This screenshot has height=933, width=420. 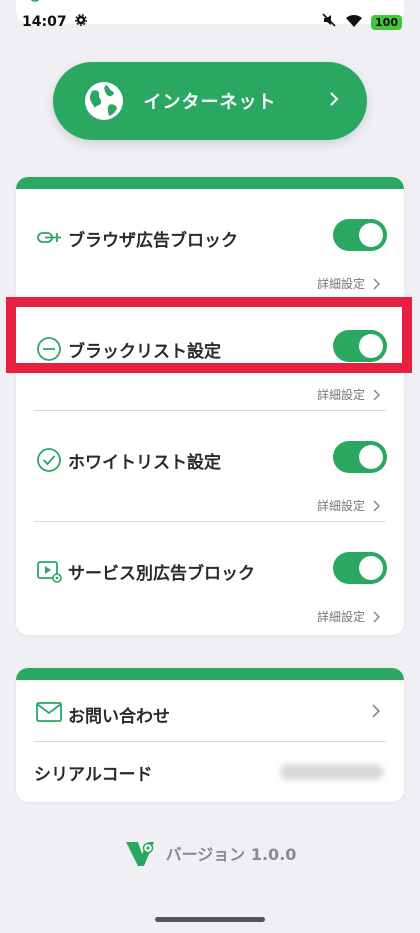 What do you see at coordinates (161, 574) in the screenshot?
I see `service-ad-block-label: サービス別広告ブロック` at bounding box center [161, 574].